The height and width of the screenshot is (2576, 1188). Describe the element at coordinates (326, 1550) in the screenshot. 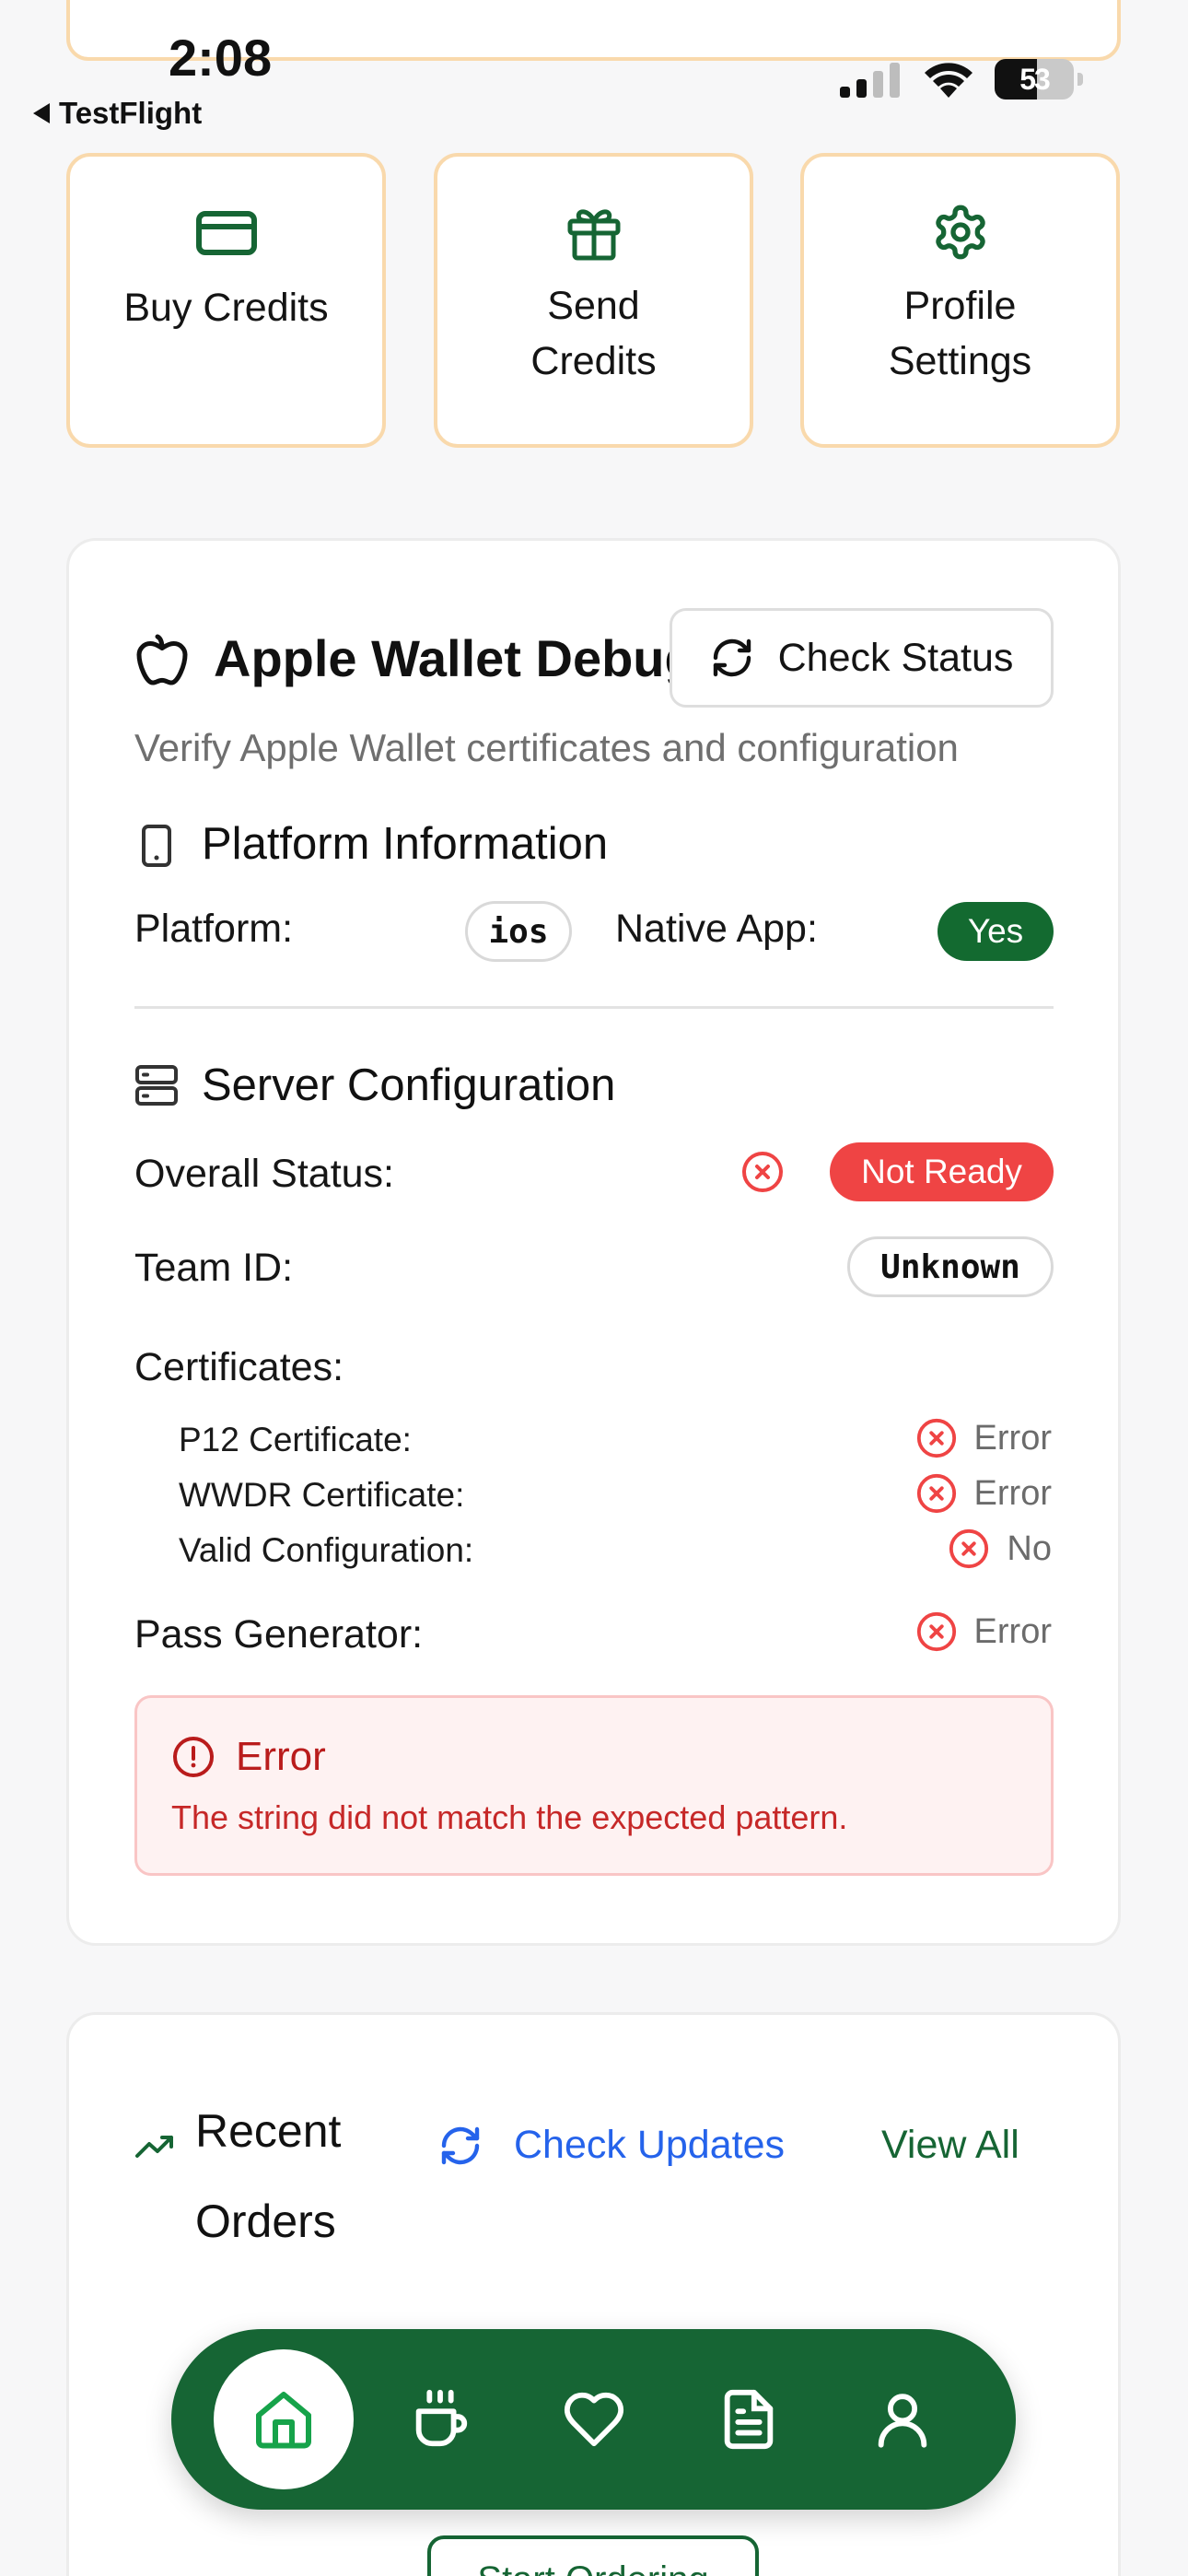

I see `valid-configuration-label: Valid Configuration:` at that location.